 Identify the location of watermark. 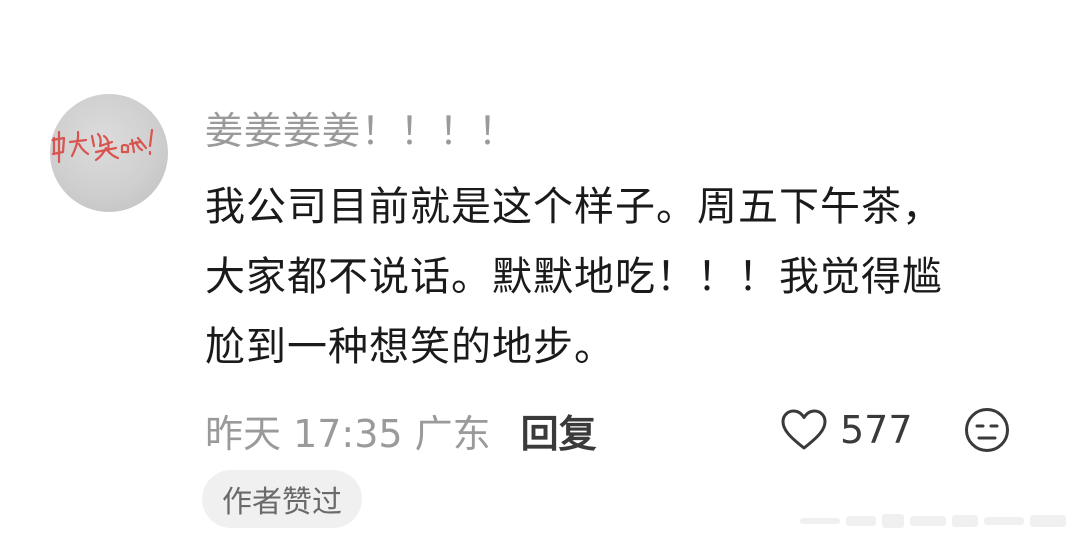
(933, 521).